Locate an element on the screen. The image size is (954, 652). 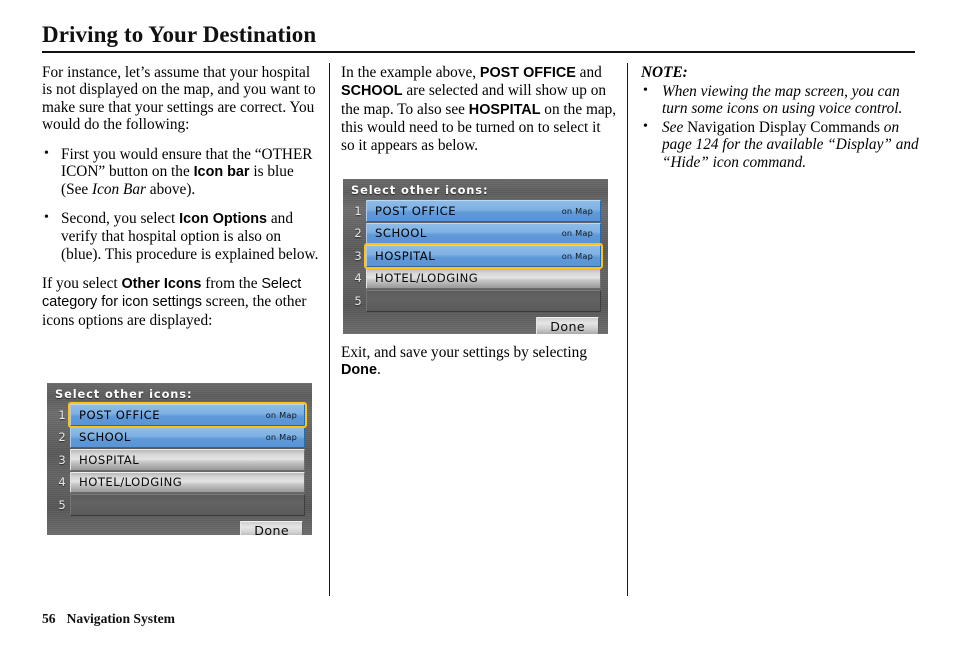
nav2-row2-on-map-tag: on Map is located at coordinates (577, 233).